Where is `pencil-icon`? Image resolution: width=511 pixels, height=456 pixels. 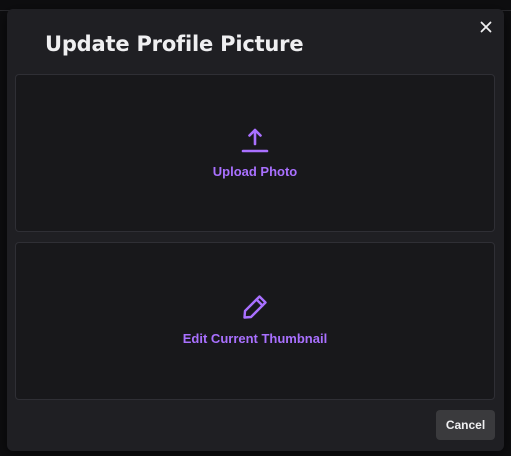
pencil-icon is located at coordinates (255, 307).